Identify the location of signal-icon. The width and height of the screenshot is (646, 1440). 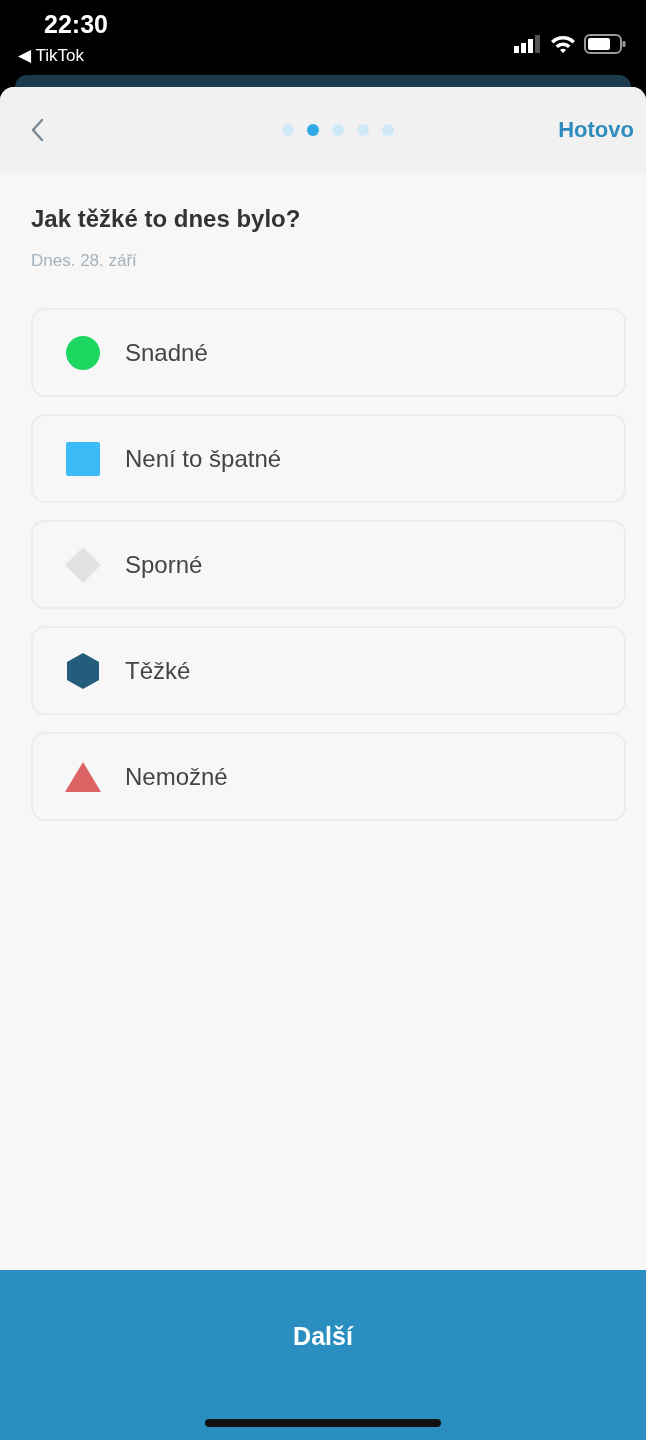
(528, 43).